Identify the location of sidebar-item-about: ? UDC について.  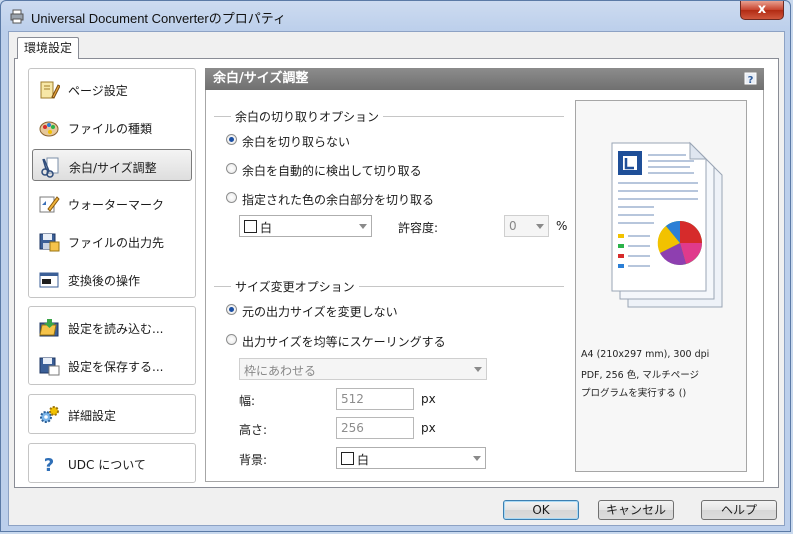
(112, 463).